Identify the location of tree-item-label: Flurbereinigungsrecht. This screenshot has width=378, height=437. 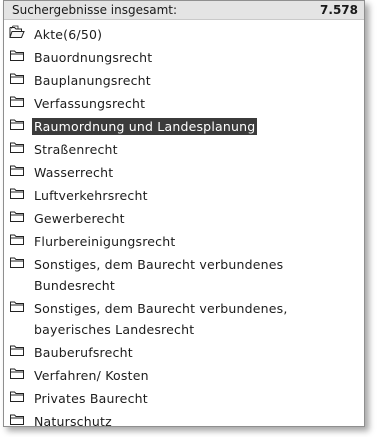
(105, 241).